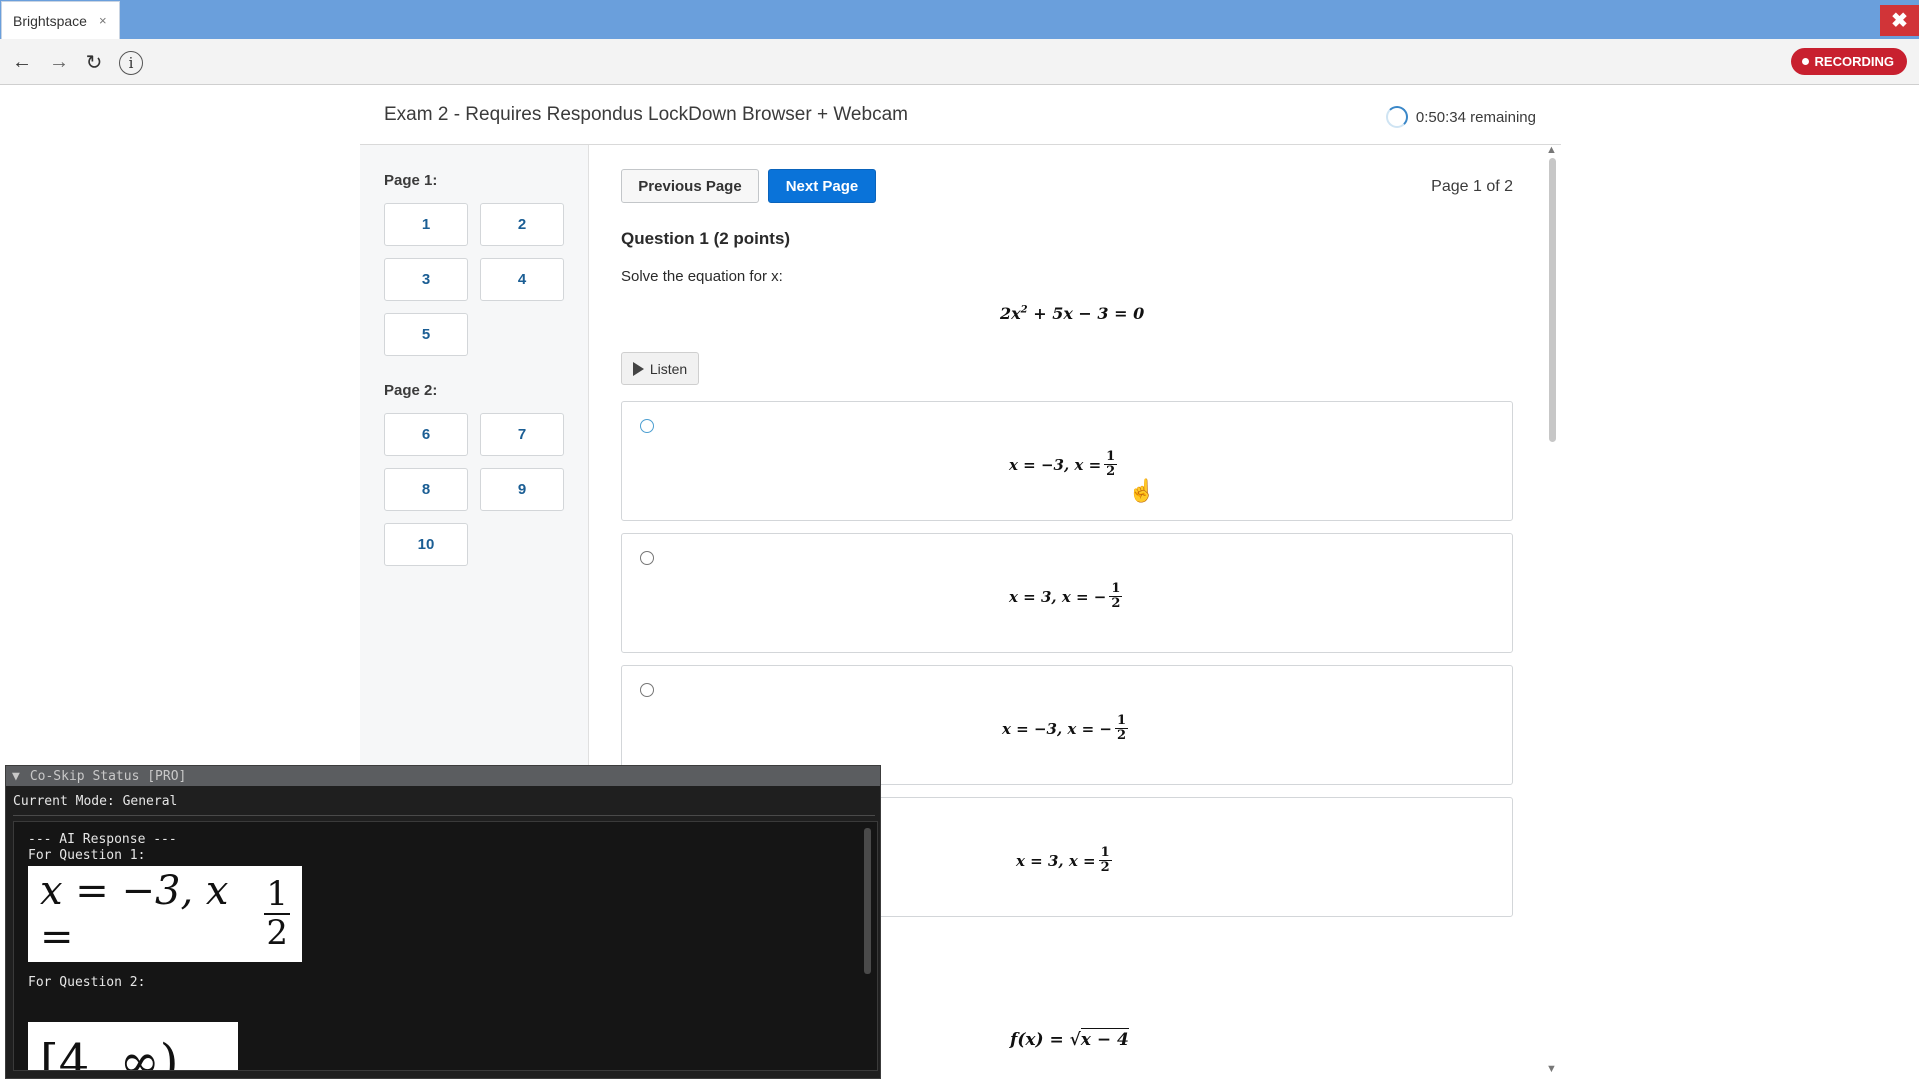 The image size is (1919, 1079). I want to click on next-page-button: Next Page, so click(822, 186).